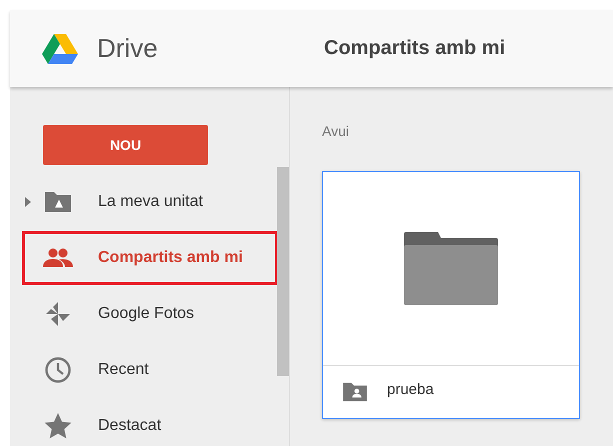 This screenshot has width=613, height=446. What do you see at coordinates (125, 145) in the screenshot?
I see `new-button: NOU` at bounding box center [125, 145].